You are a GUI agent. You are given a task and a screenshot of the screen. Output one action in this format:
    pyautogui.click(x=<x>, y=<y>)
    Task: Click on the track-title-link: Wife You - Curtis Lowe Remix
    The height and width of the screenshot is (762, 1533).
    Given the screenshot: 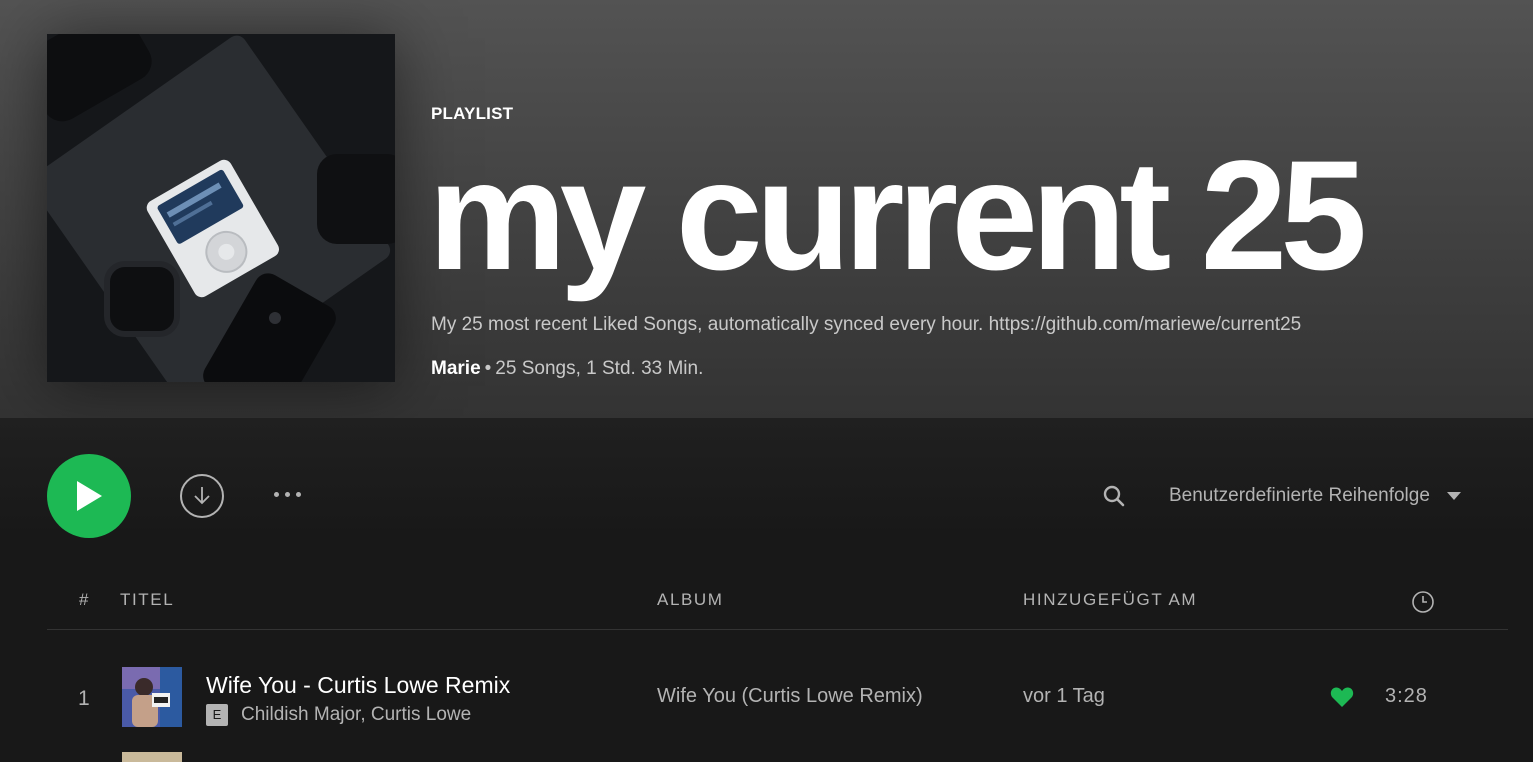 What is the action you would take?
    pyautogui.click(x=358, y=685)
    